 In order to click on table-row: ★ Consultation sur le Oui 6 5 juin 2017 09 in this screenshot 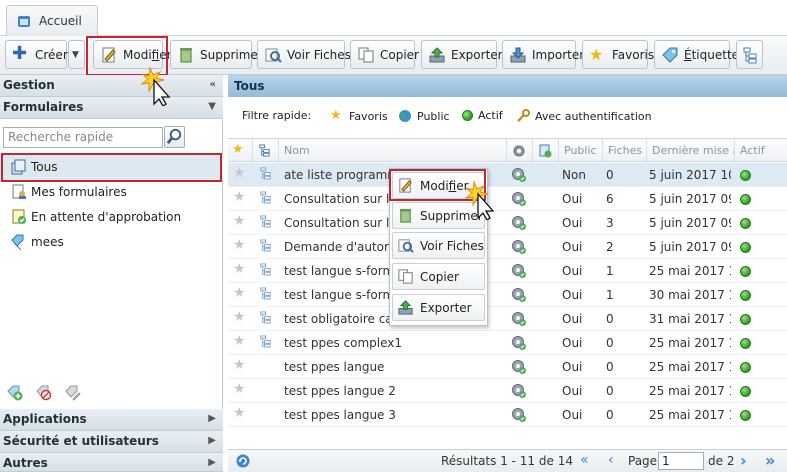, I will do `click(507, 199)`.